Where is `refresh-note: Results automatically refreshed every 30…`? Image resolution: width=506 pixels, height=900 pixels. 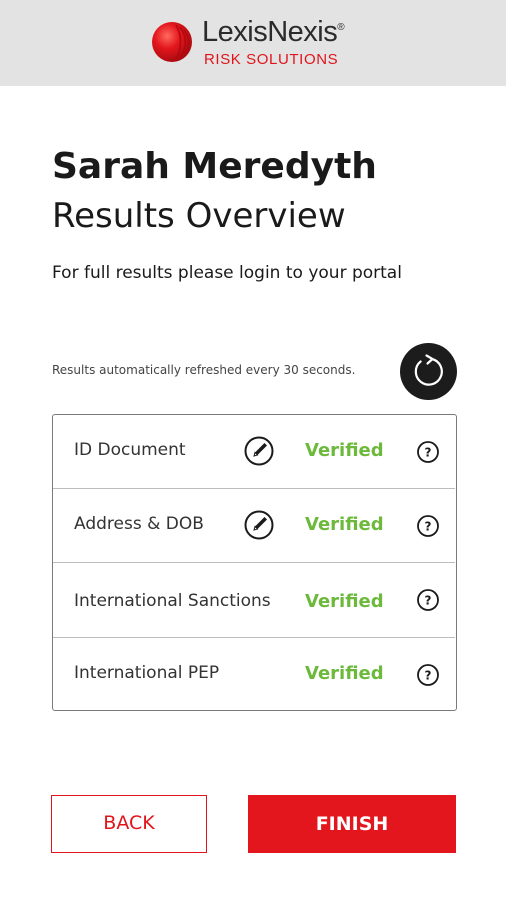
refresh-note: Results automatically refreshed every 30… is located at coordinates (204, 370).